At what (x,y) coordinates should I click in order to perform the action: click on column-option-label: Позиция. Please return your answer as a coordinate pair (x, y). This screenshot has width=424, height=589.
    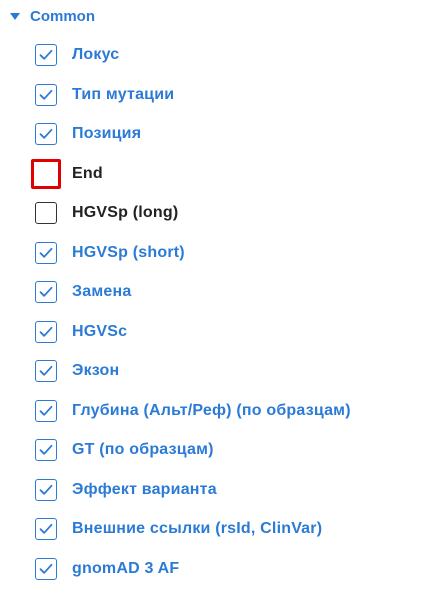
    Looking at the image, I should click on (107, 133).